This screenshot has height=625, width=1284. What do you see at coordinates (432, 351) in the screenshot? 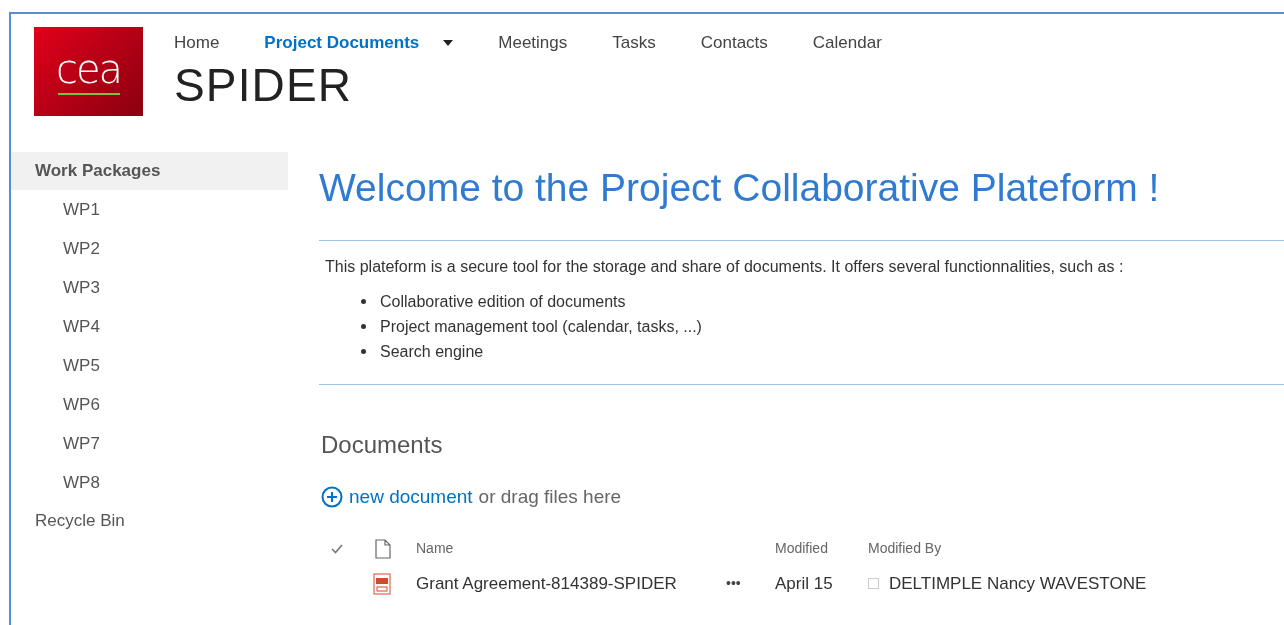
I see `bullet-text: Search engine` at bounding box center [432, 351].